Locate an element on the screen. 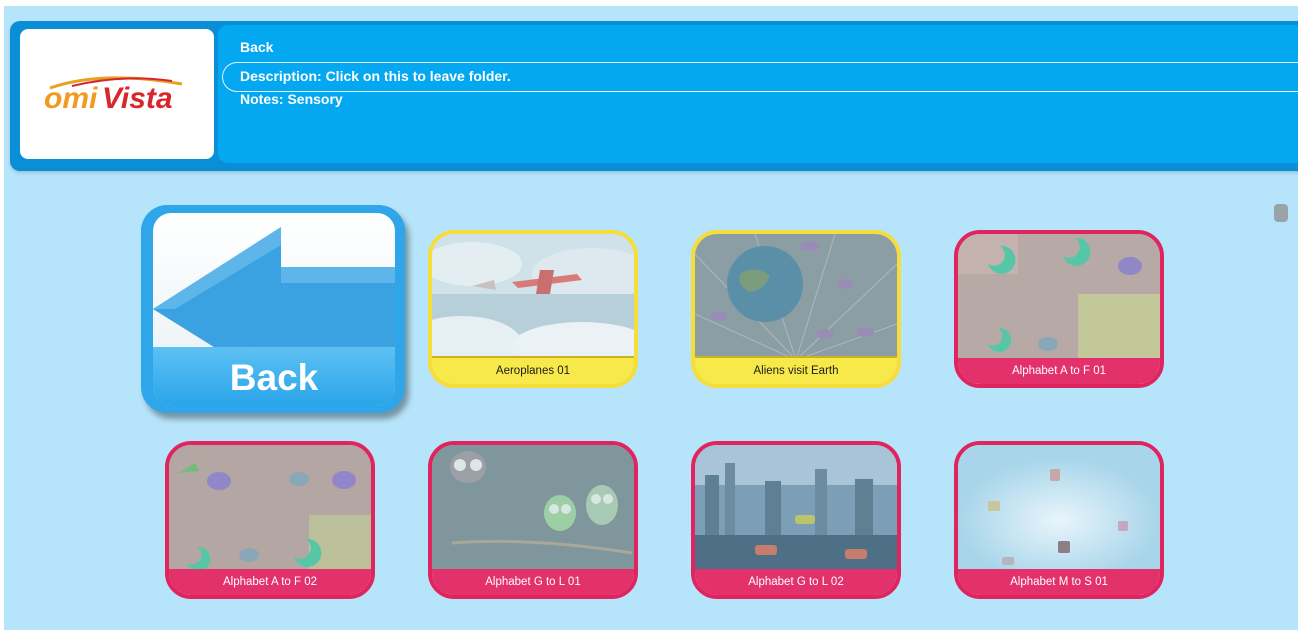 Image resolution: width=1298 pixels, height=630 pixels. tile-alphabet-g-to-l-02: Alphabet G to L 02 is located at coordinates (796, 520).